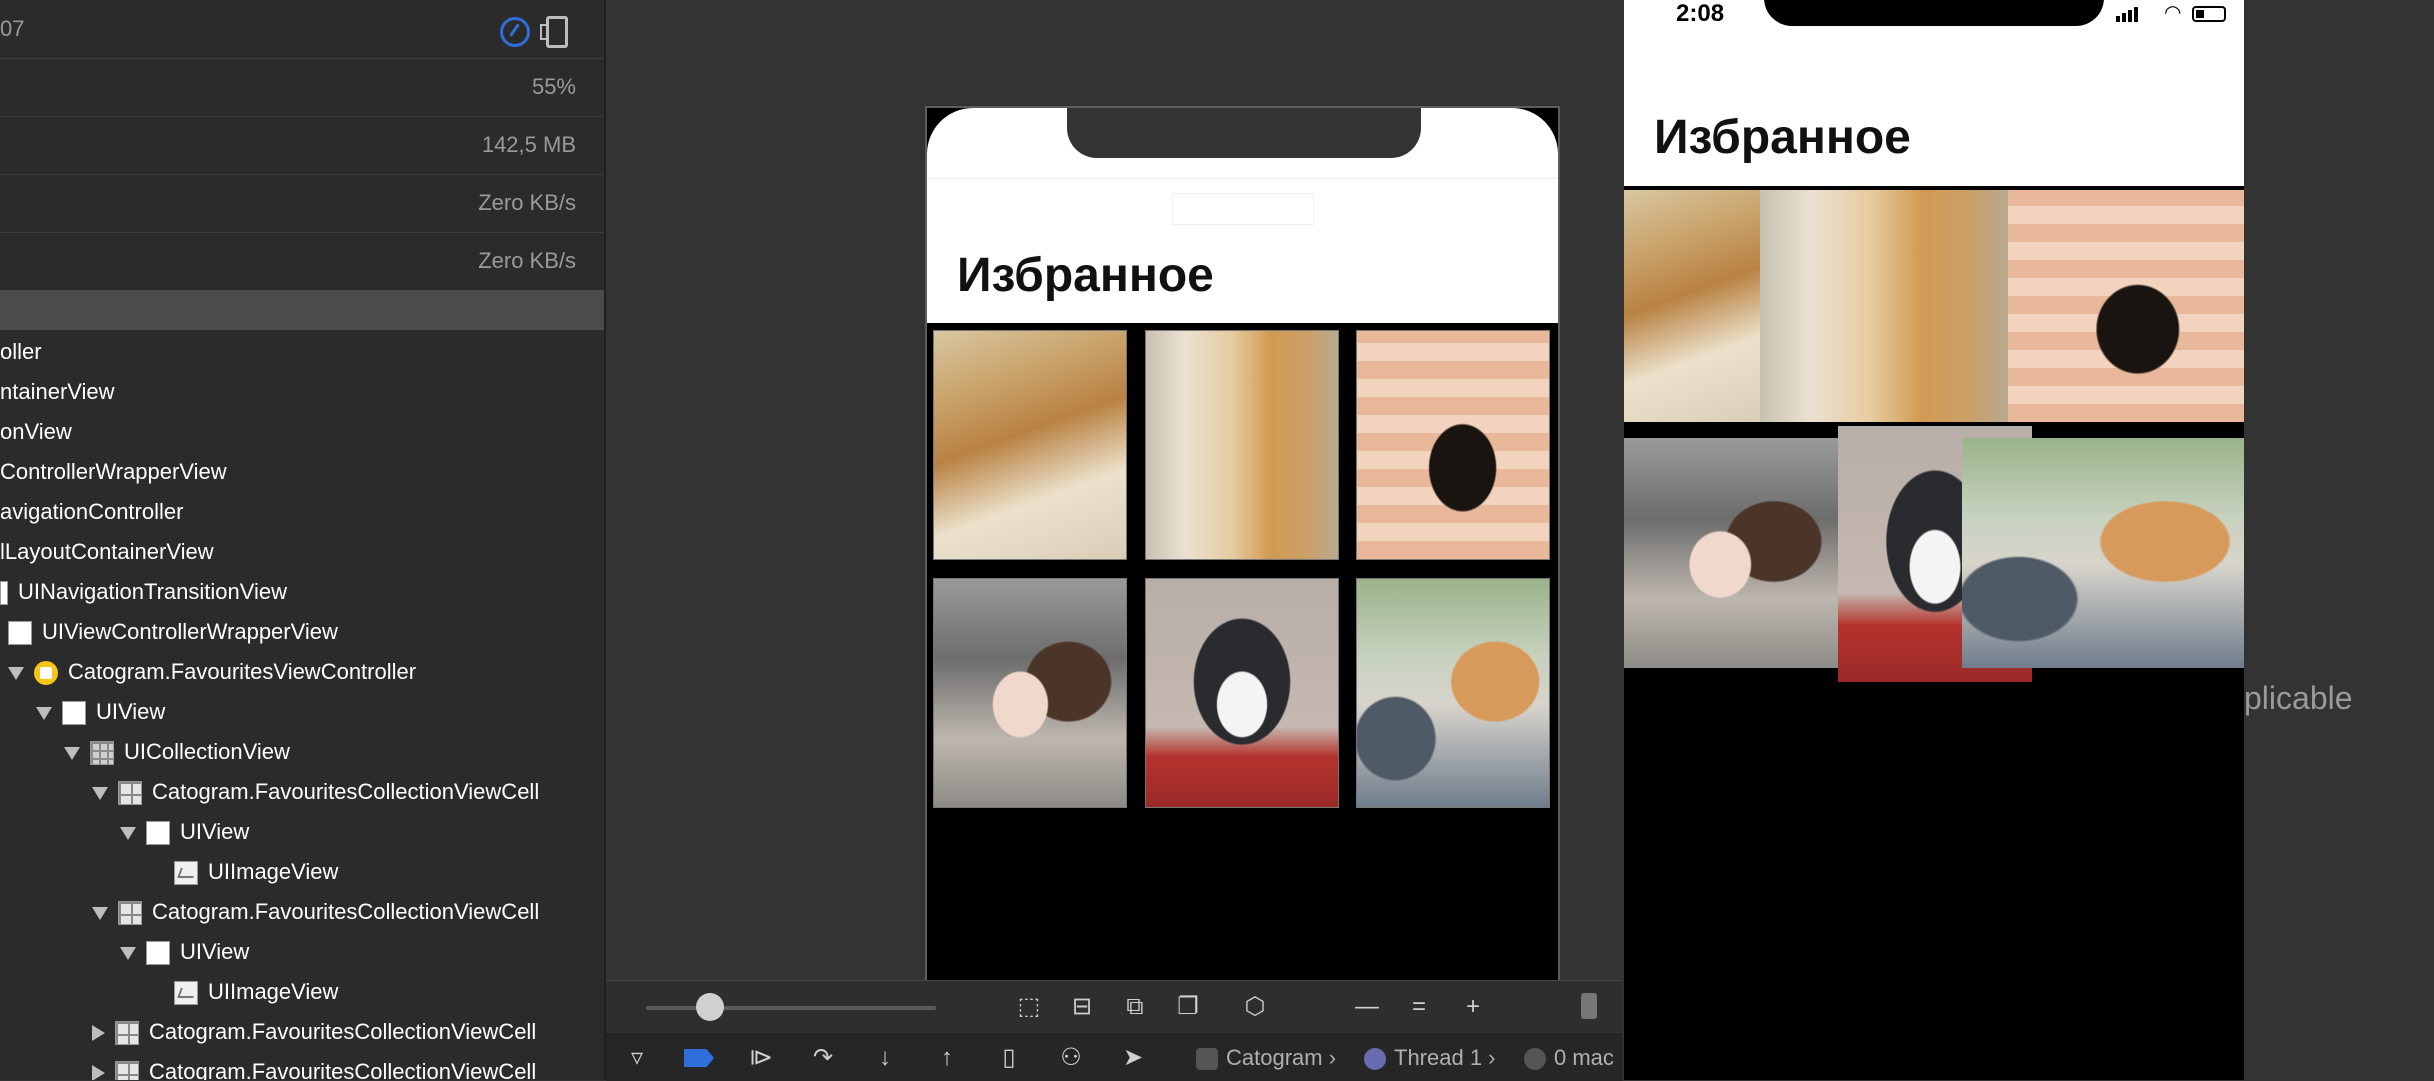  Describe the element at coordinates (1438, 1057) in the screenshot. I see `thread-label: Thread 1` at that location.